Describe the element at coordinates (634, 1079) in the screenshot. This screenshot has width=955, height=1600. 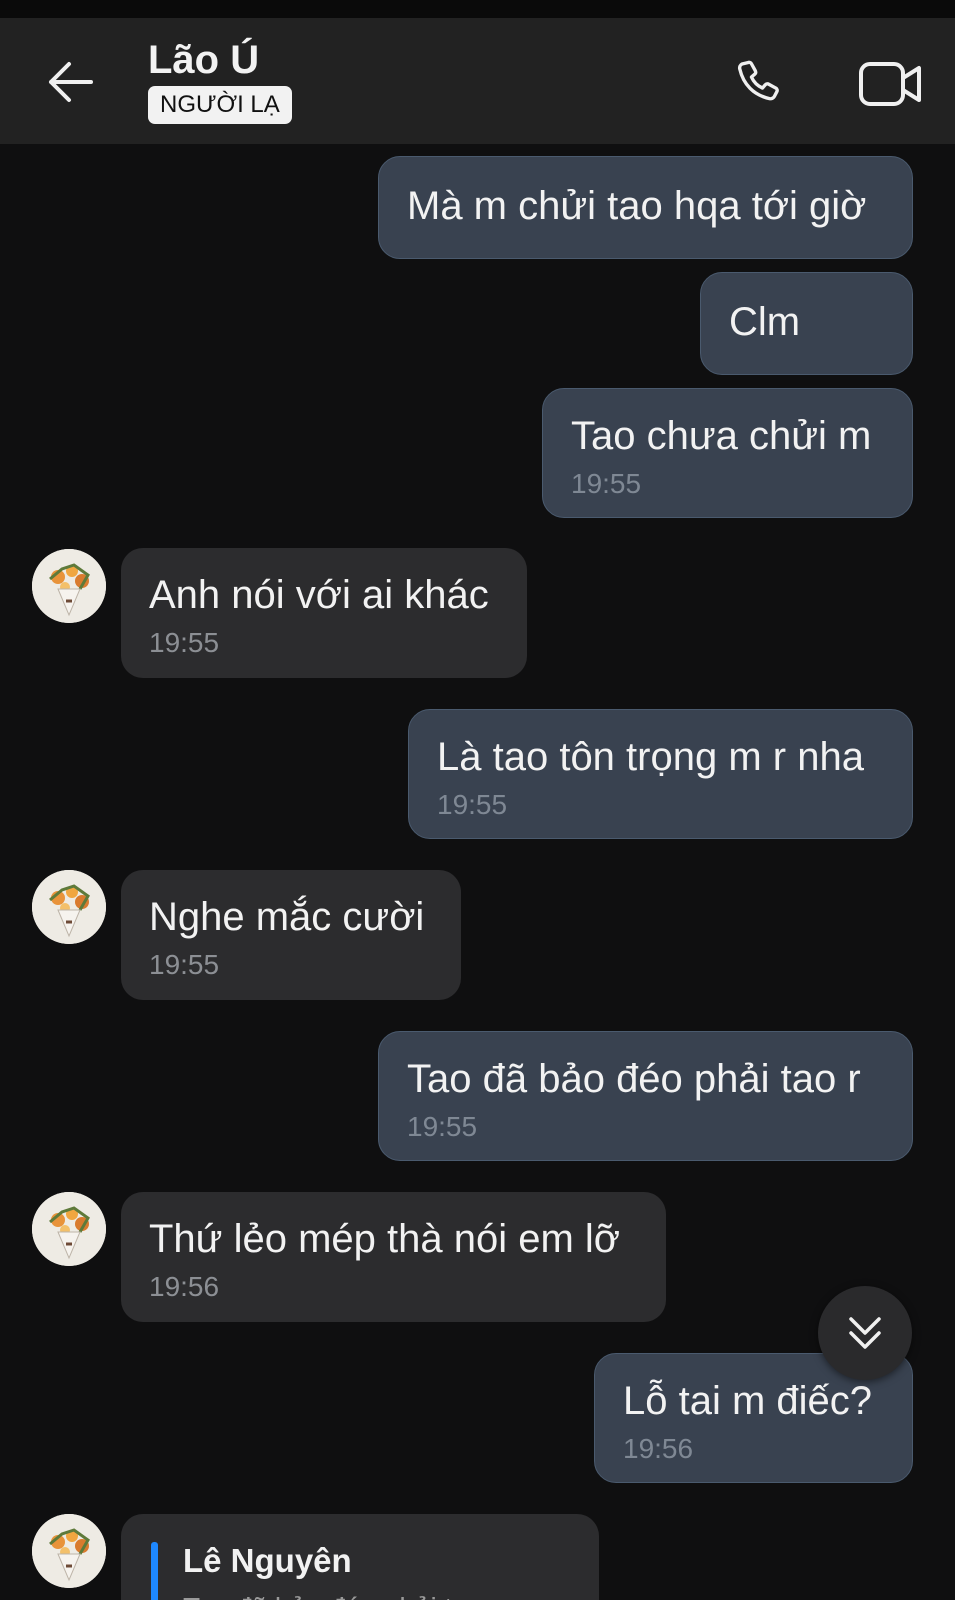
I see `message-text: Tao đã bảo đéo phải tao r` at that location.